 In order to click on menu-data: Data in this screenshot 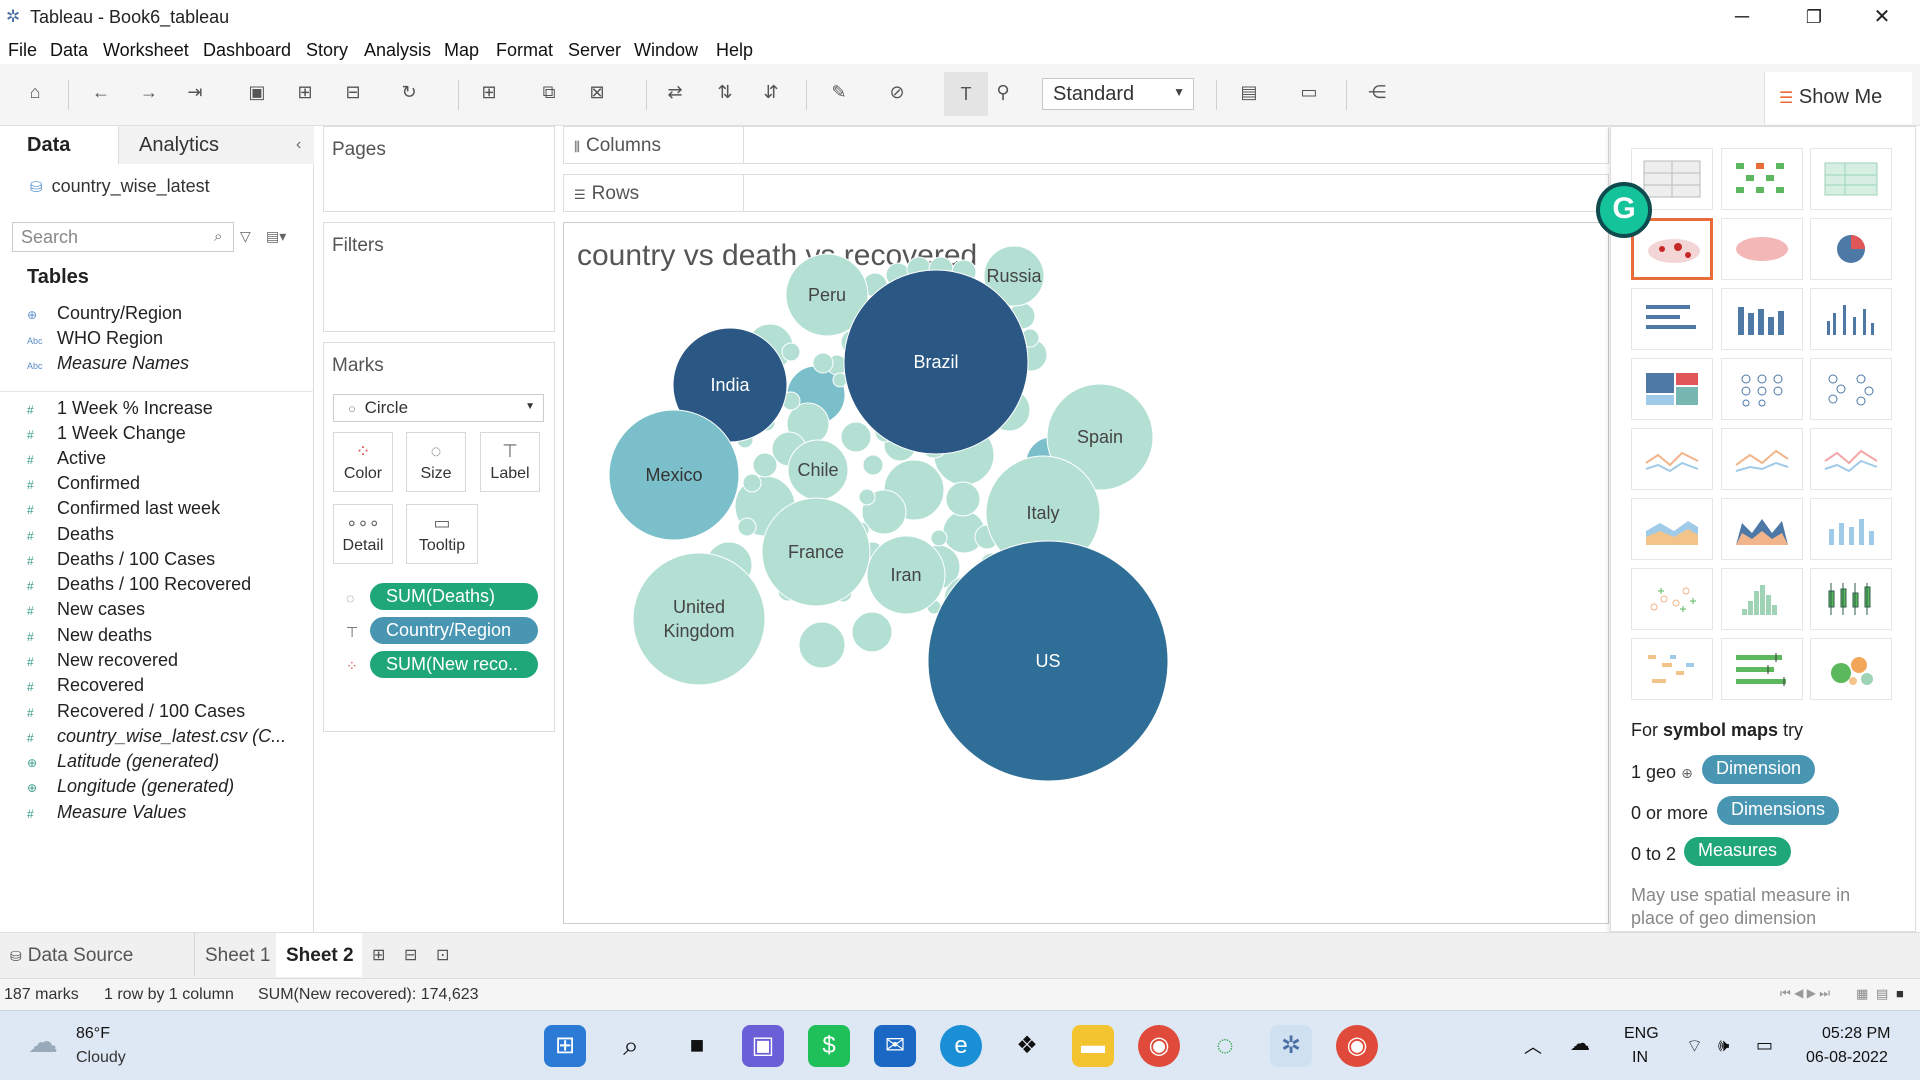, I will do `click(69, 50)`.